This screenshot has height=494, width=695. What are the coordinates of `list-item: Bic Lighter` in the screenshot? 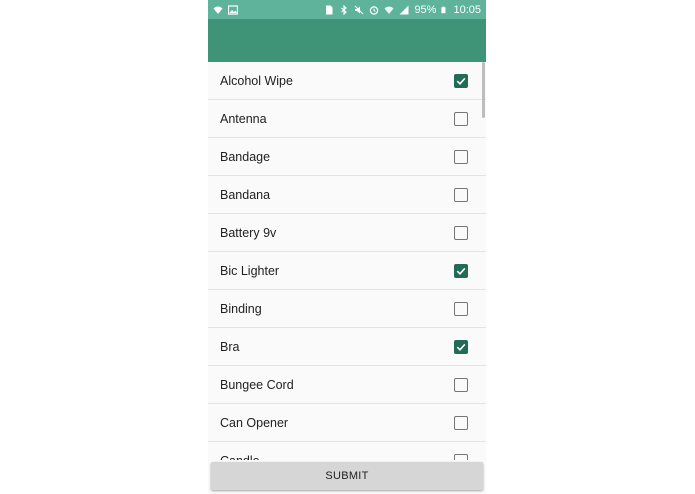 It's located at (347, 271).